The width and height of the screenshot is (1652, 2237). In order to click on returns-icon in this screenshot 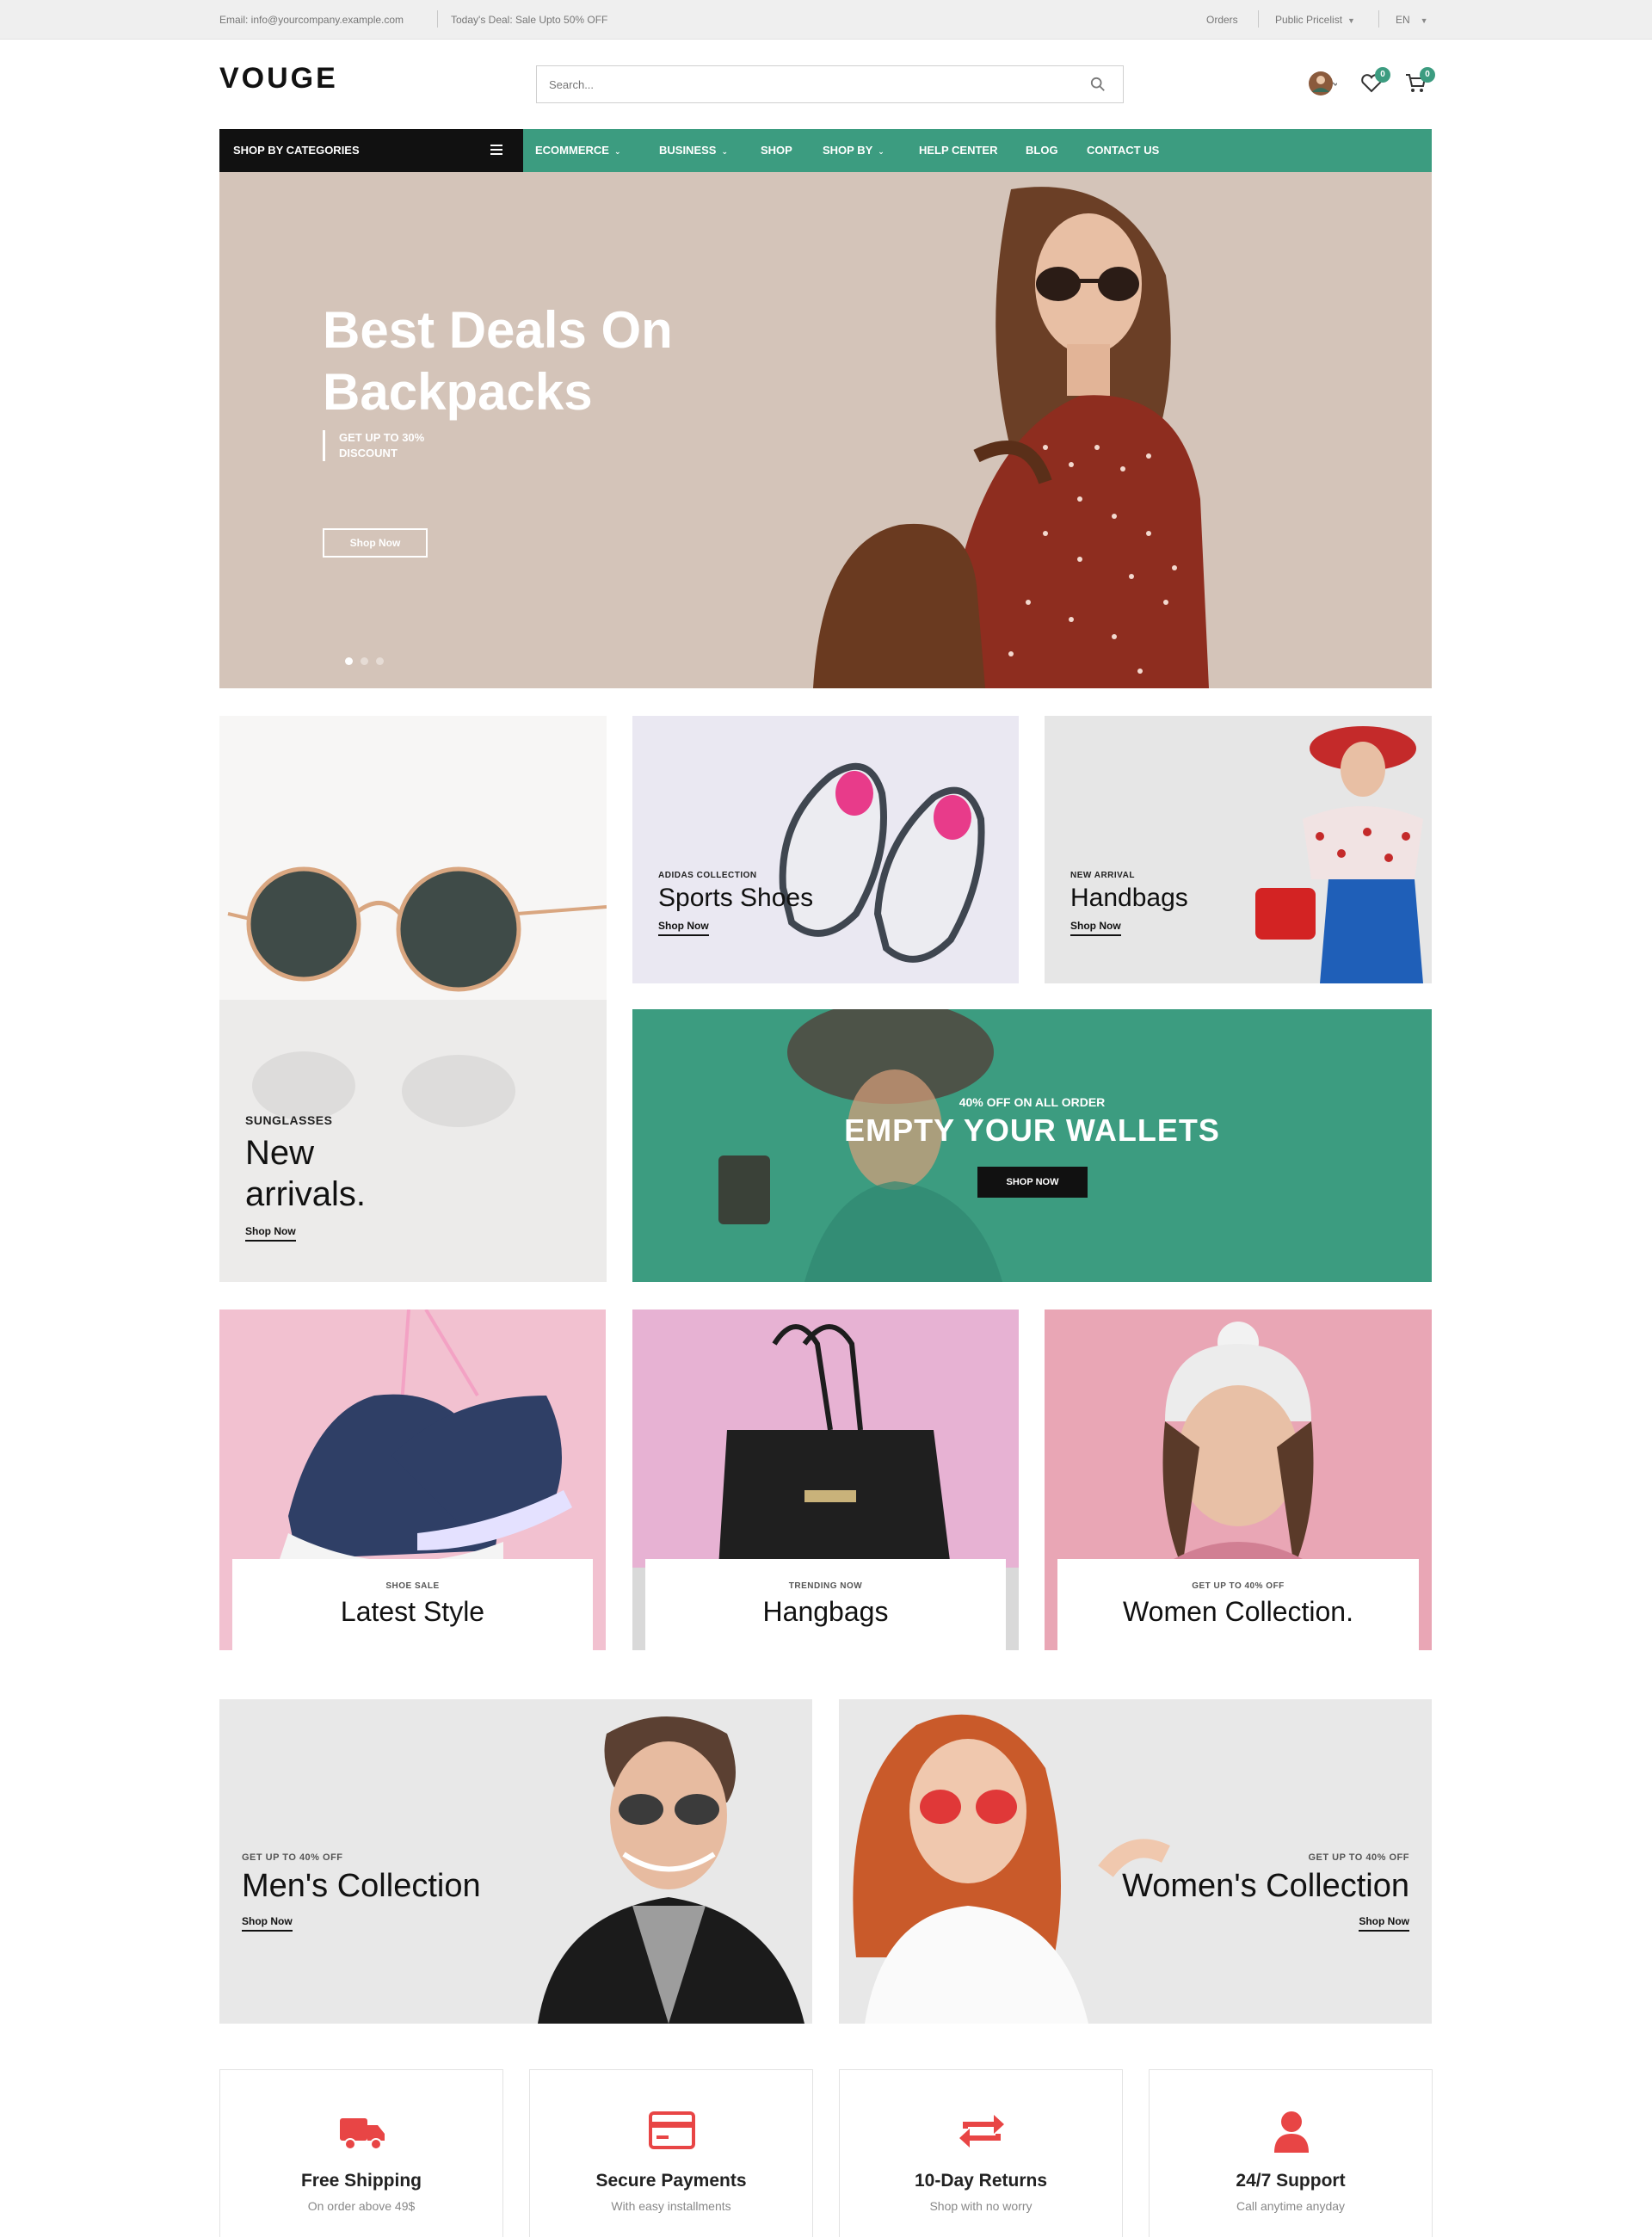, I will do `click(981, 2131)`.